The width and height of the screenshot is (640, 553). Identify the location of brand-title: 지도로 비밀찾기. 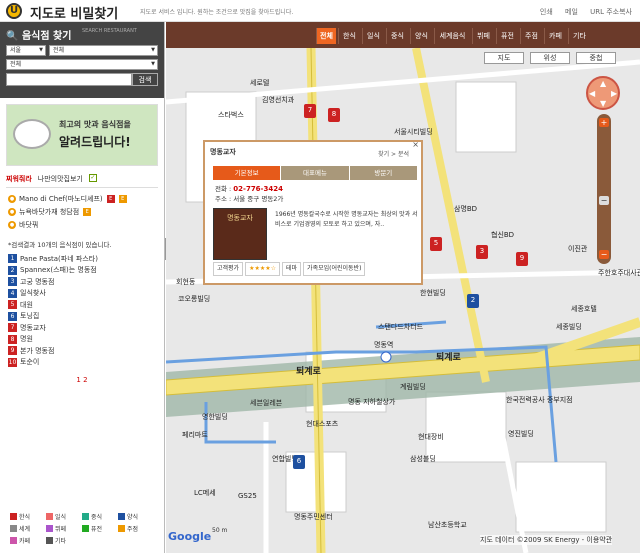
(74, 12).